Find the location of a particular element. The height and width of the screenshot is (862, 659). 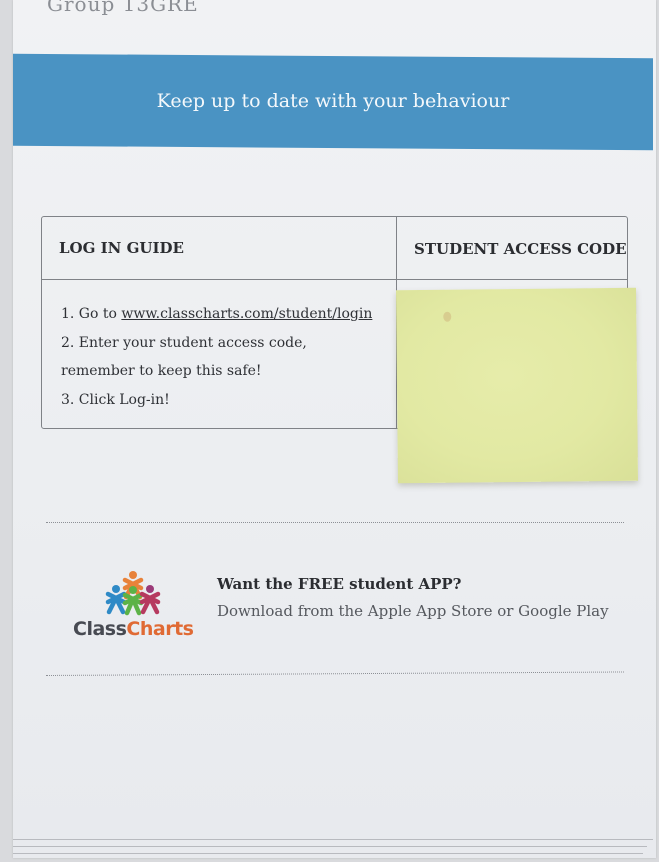

banner-title: Keep up to date with your behaviour is located at coordinates (333, 101).